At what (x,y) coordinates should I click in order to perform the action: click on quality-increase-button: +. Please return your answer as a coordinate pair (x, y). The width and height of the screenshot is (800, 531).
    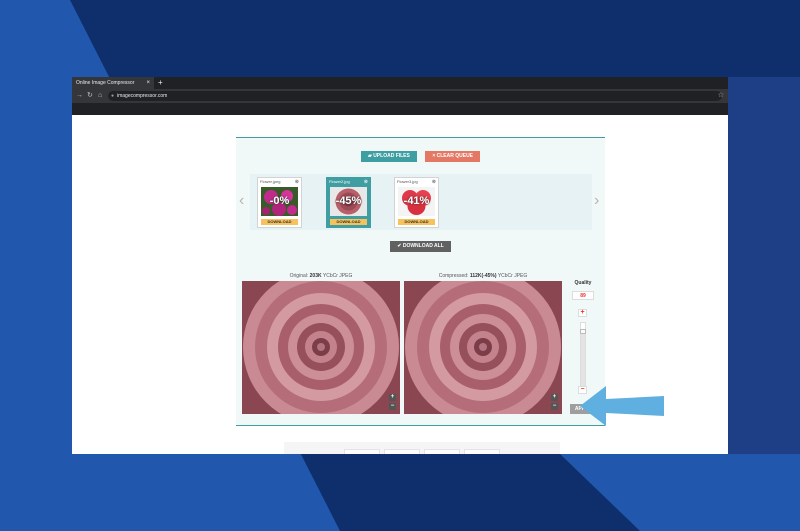
    Looking at the image, I should click on (582, 313).